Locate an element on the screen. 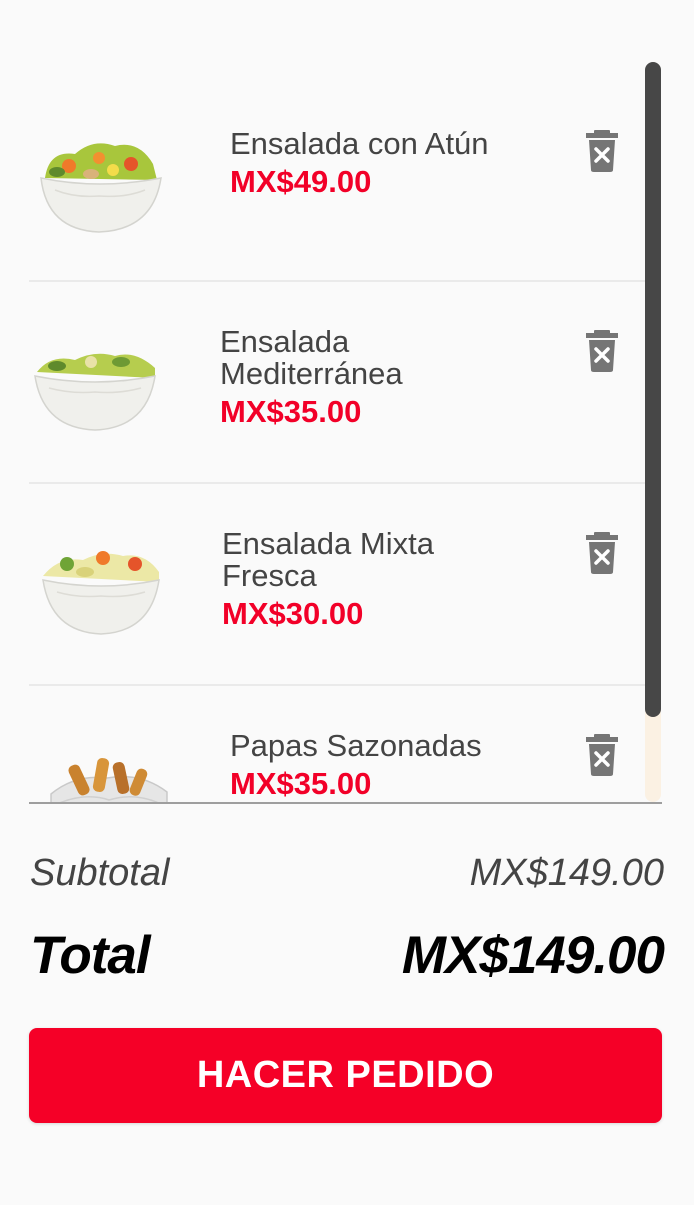  cart-item-price: MX$49.00 is located at coordinates (301, 181).